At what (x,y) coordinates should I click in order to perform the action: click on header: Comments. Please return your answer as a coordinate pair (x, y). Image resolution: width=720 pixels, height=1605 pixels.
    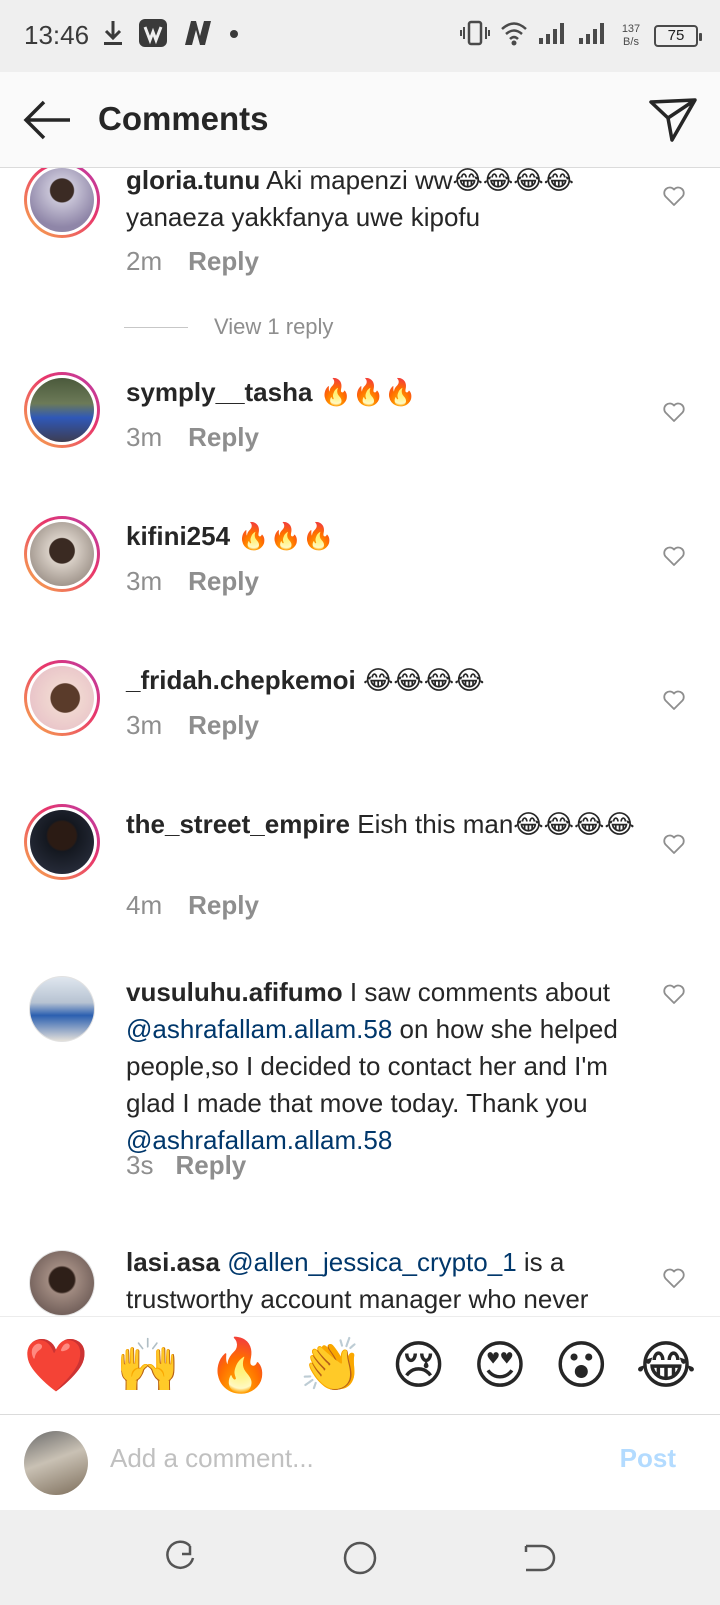
    Looking at the image, I should click on (360, 120).